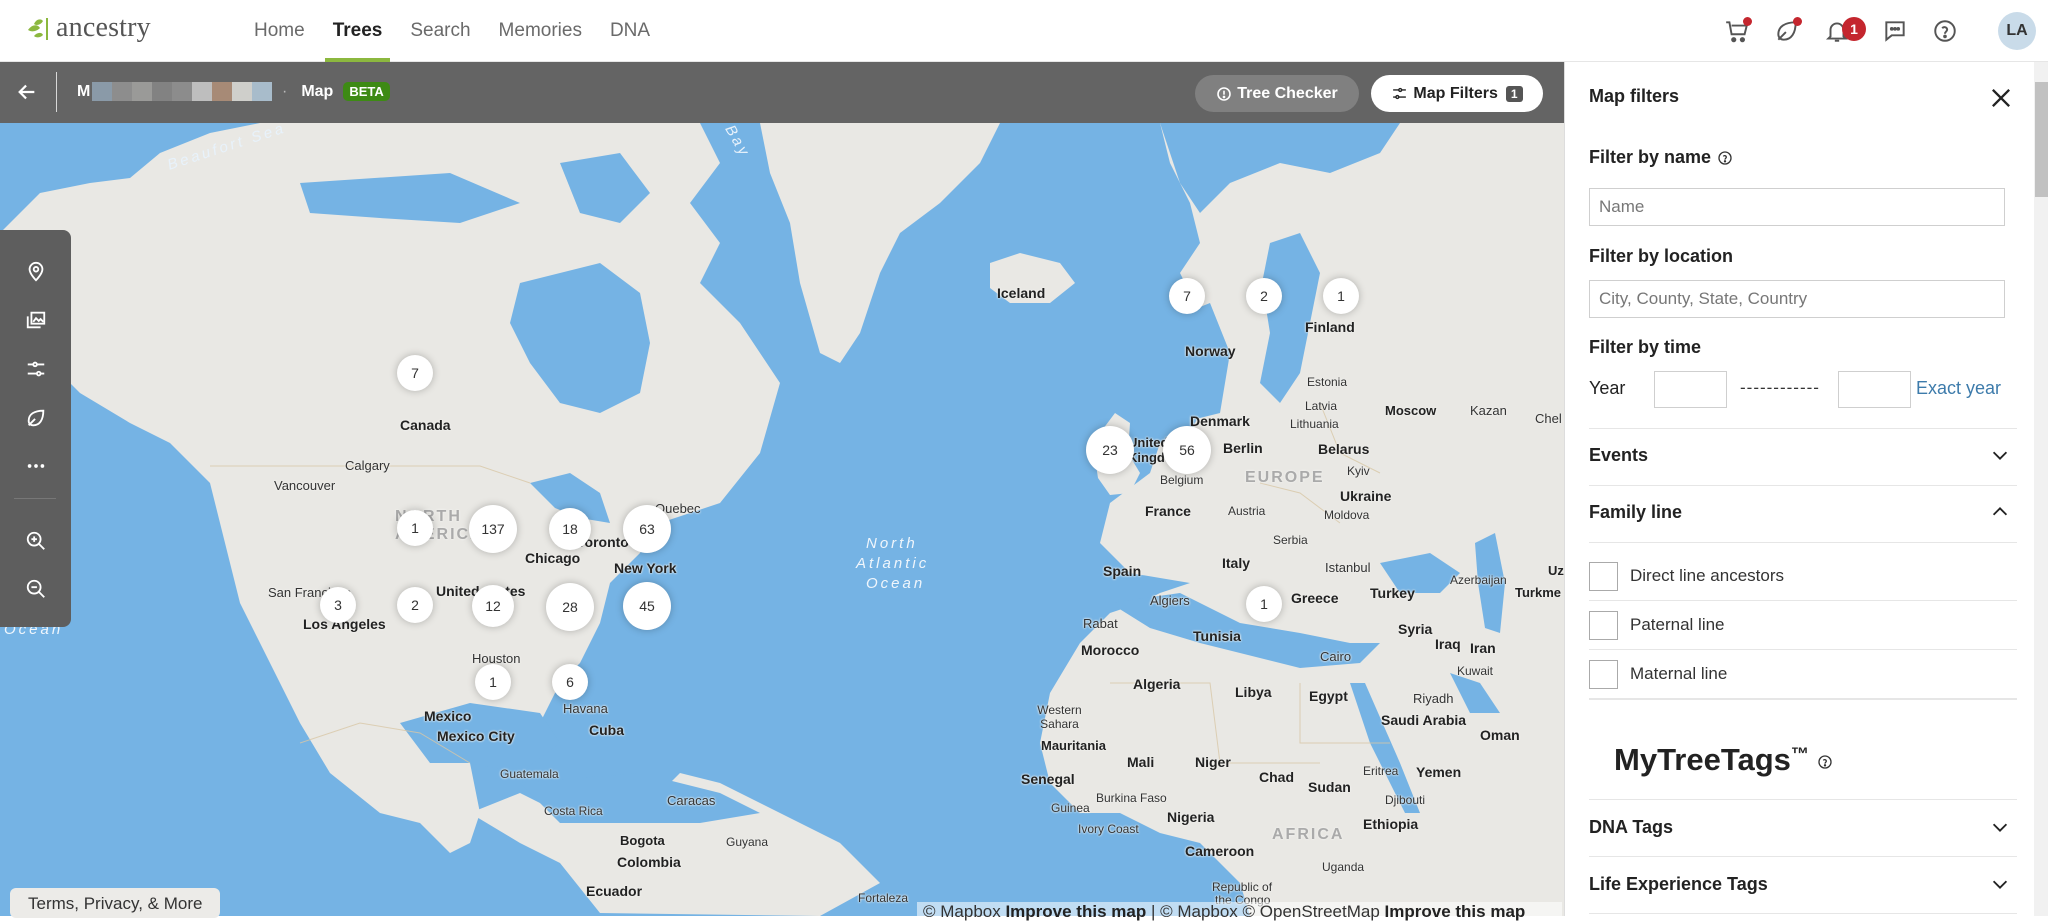 Image resolution: width=2048 pixels, height=922 pixels. What do you see at coordinates (440, 31) in the screenshot?
I see `nav-search: Search` at bounding box center [440, 31].